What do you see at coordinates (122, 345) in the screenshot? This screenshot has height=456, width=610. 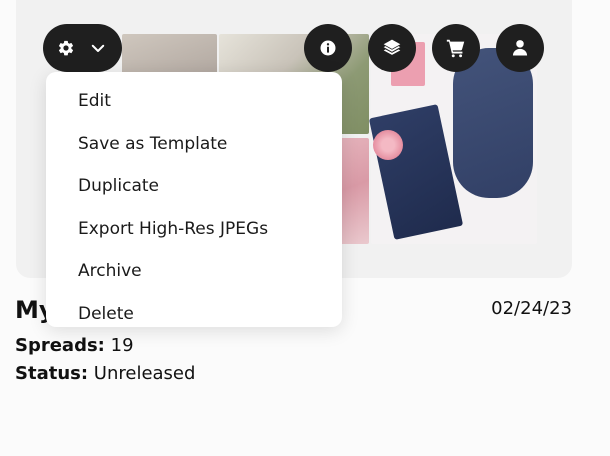 I see `spreads-value: 19` at bounding box center [122, 345].